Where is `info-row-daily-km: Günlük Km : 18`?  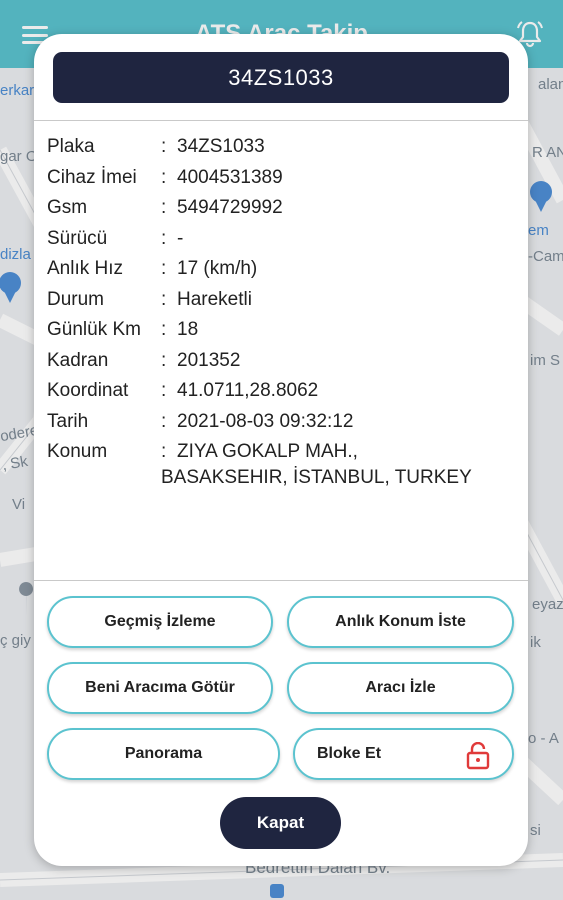 info-row-daily-km: Günlük Km : 18 is located at coordinates (282, 330).